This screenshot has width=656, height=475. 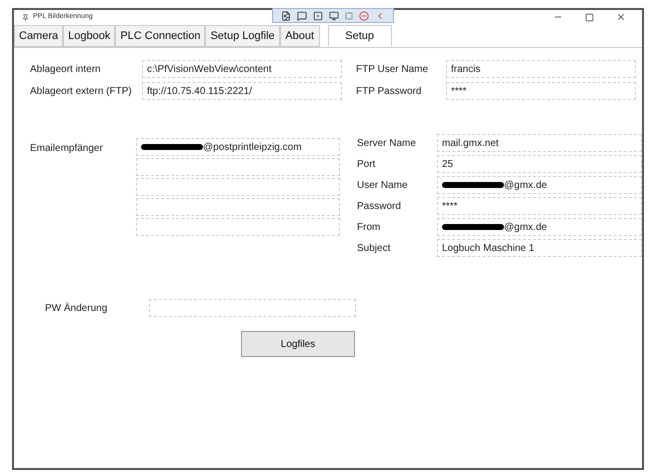 I want to click on text-field: @postprintleipzig.com, so click(x=238, y=147).